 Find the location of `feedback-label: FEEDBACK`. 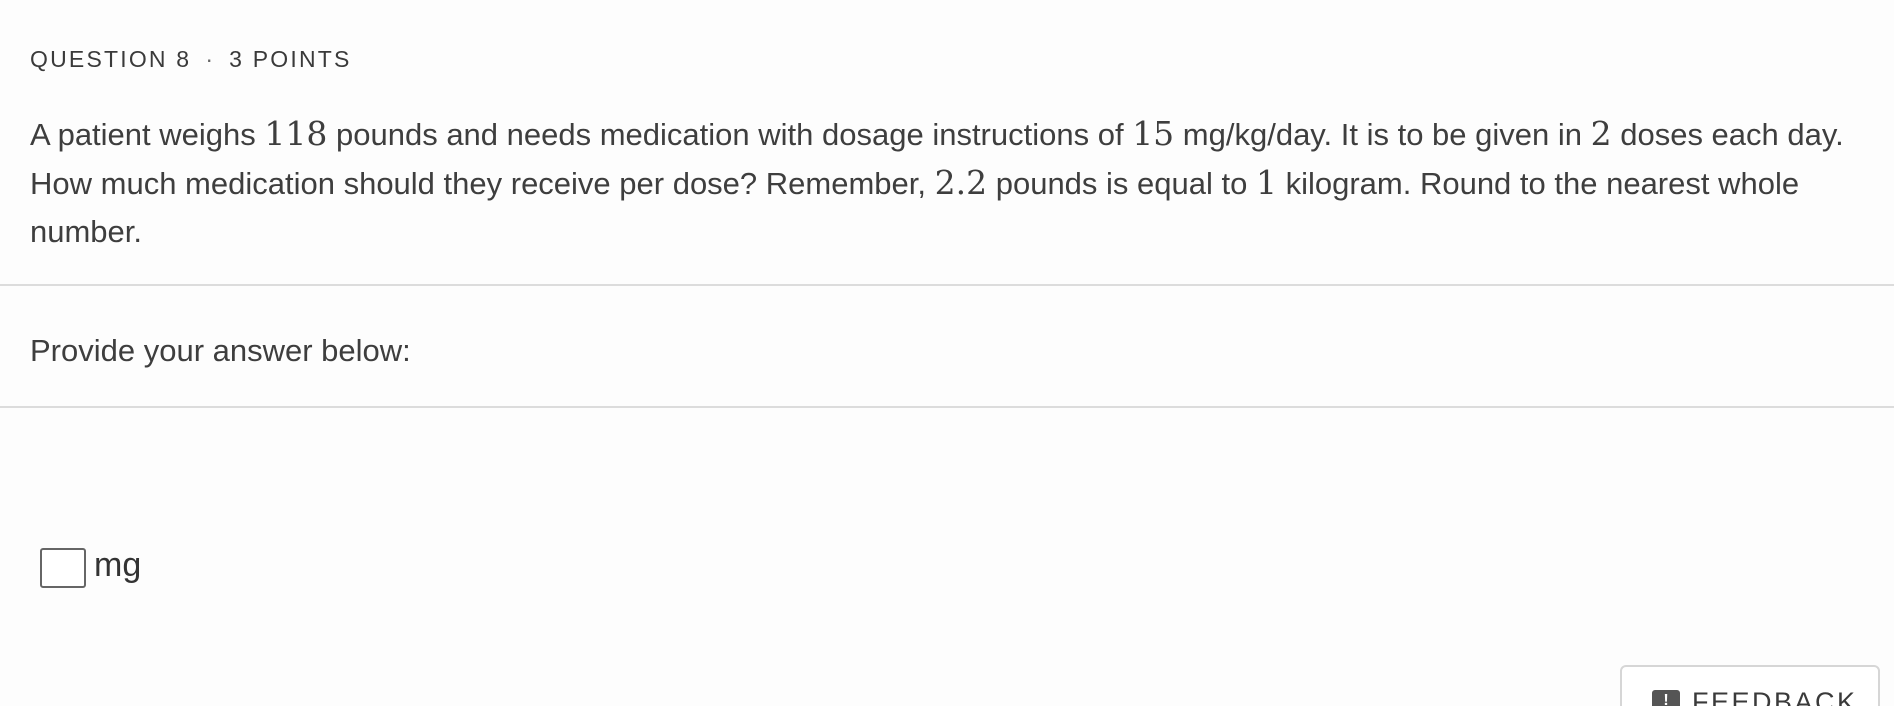

feedback-label: FEEDBACK is located at coordinates (1775, 696).